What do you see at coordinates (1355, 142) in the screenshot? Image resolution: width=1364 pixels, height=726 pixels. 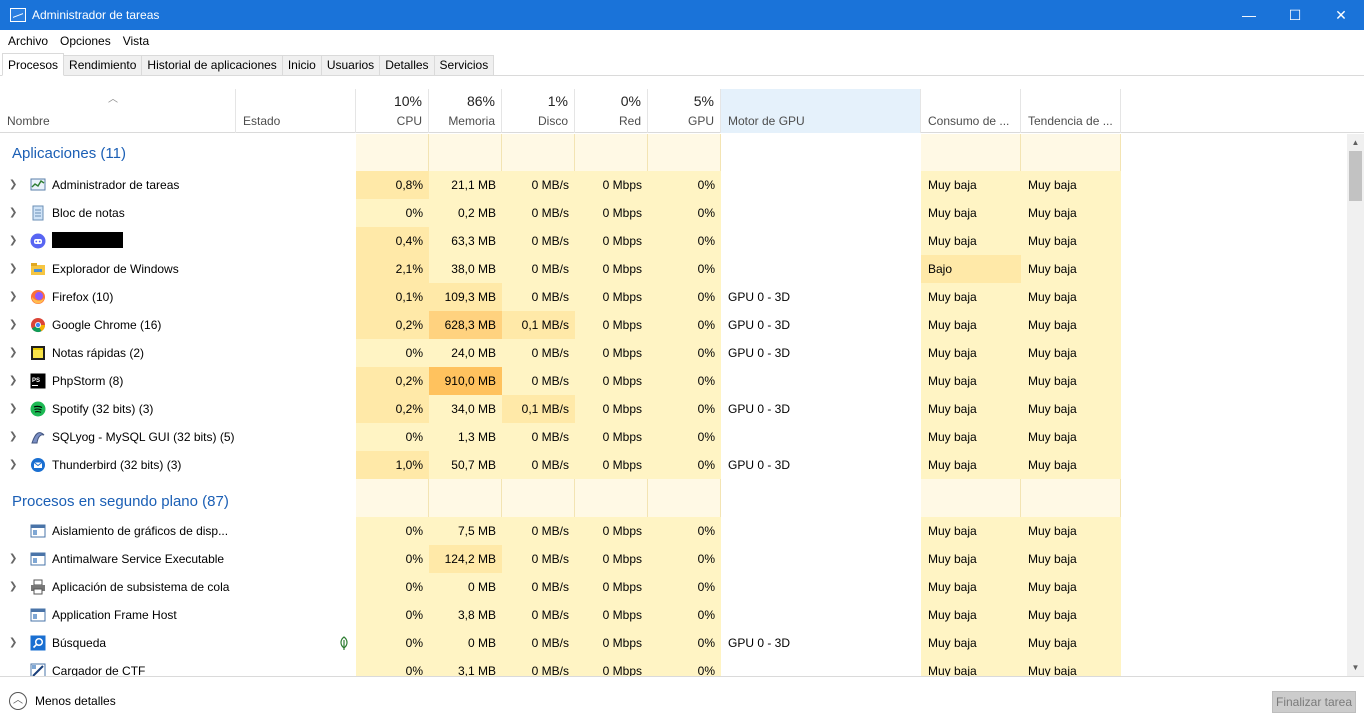 I see `scroll-up-icon: ▲` at bounding box center [1355, 142].